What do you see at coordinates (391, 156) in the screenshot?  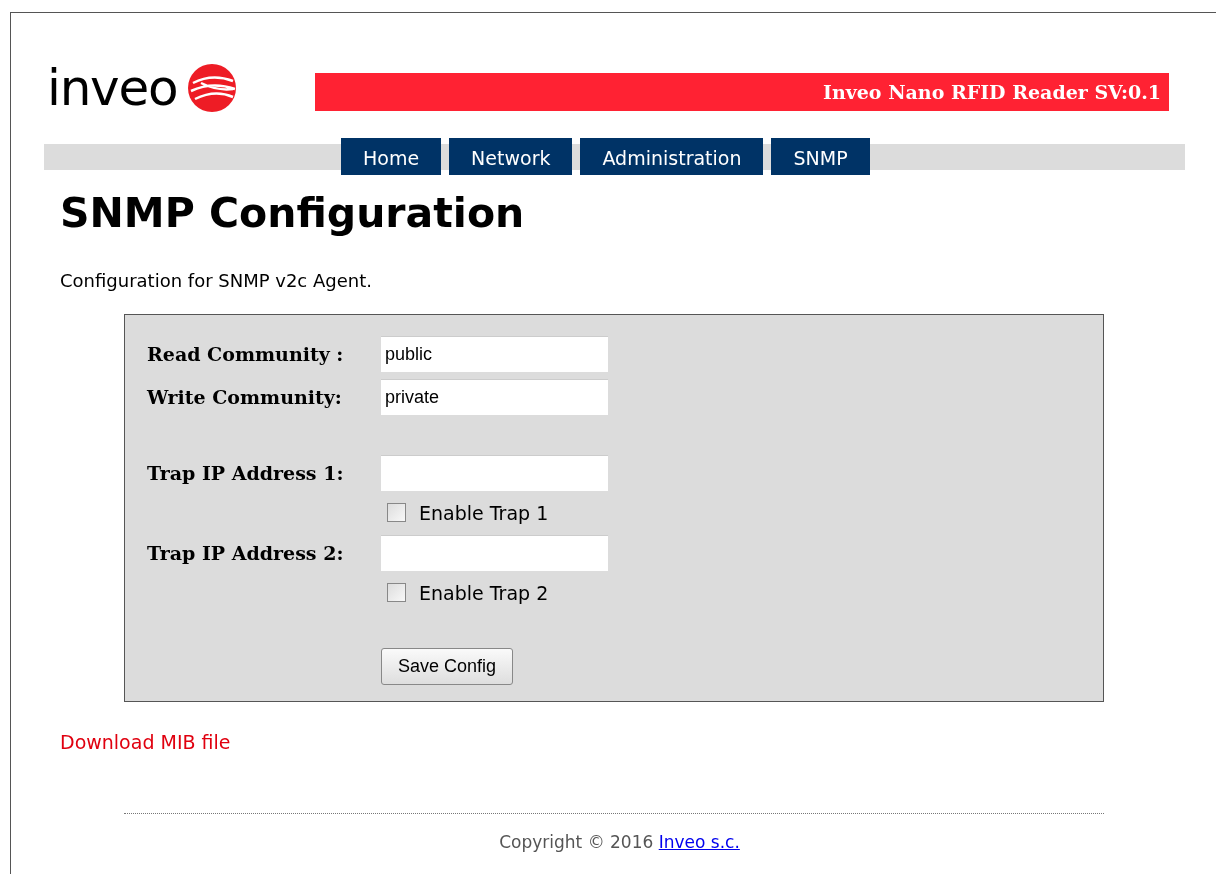 I see `nav-tab: Home` at bounding box center [391, 156].